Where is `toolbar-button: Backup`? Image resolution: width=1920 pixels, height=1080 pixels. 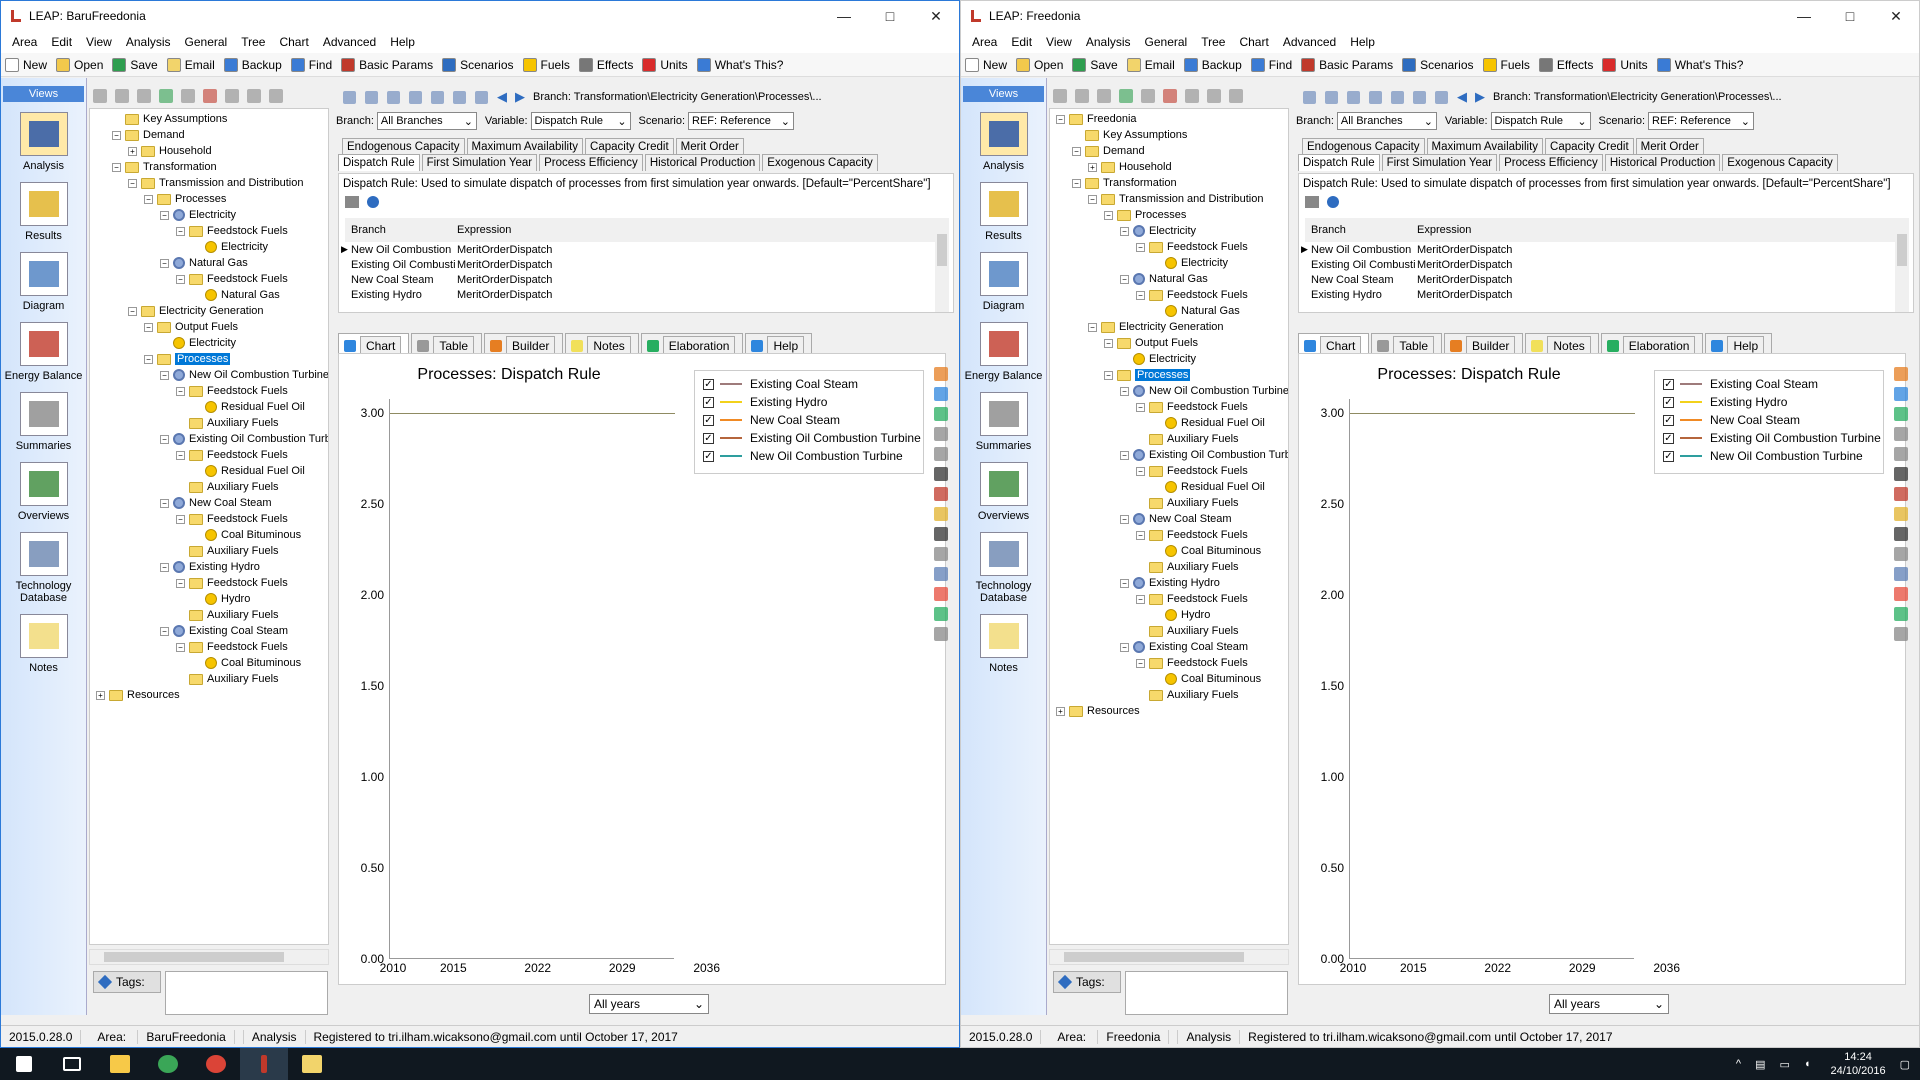 toolbar-button: Backup is located at coordinates (252, 64).